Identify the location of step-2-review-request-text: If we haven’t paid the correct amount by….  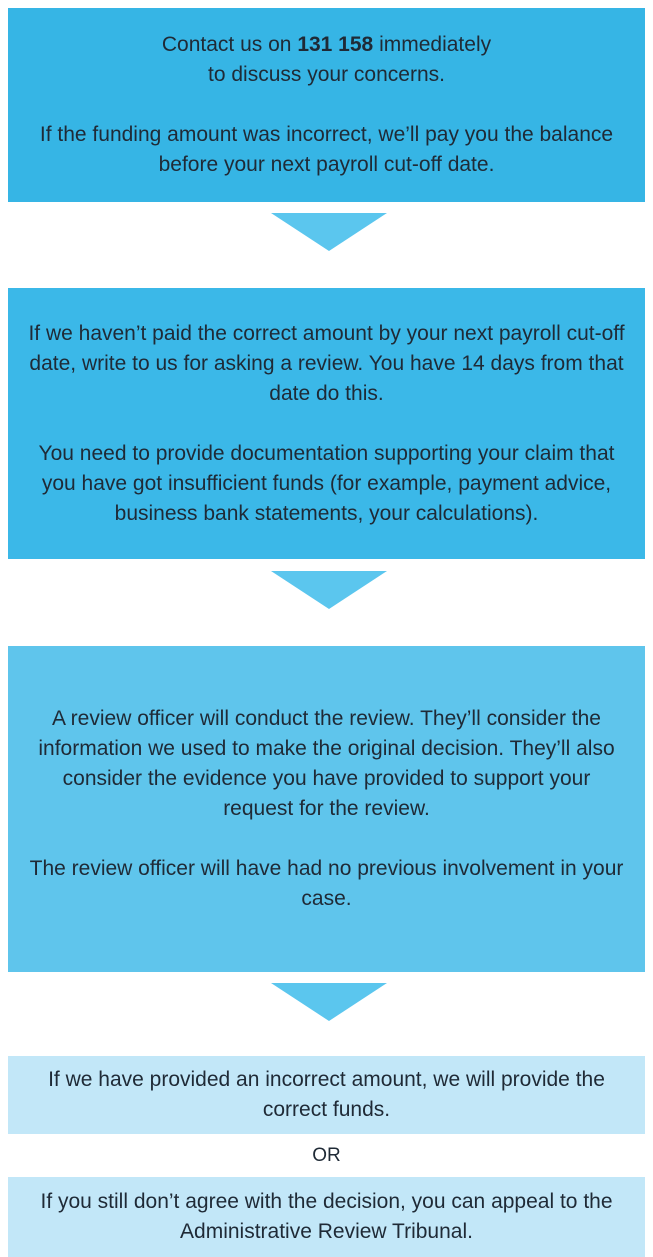
(326, 363).